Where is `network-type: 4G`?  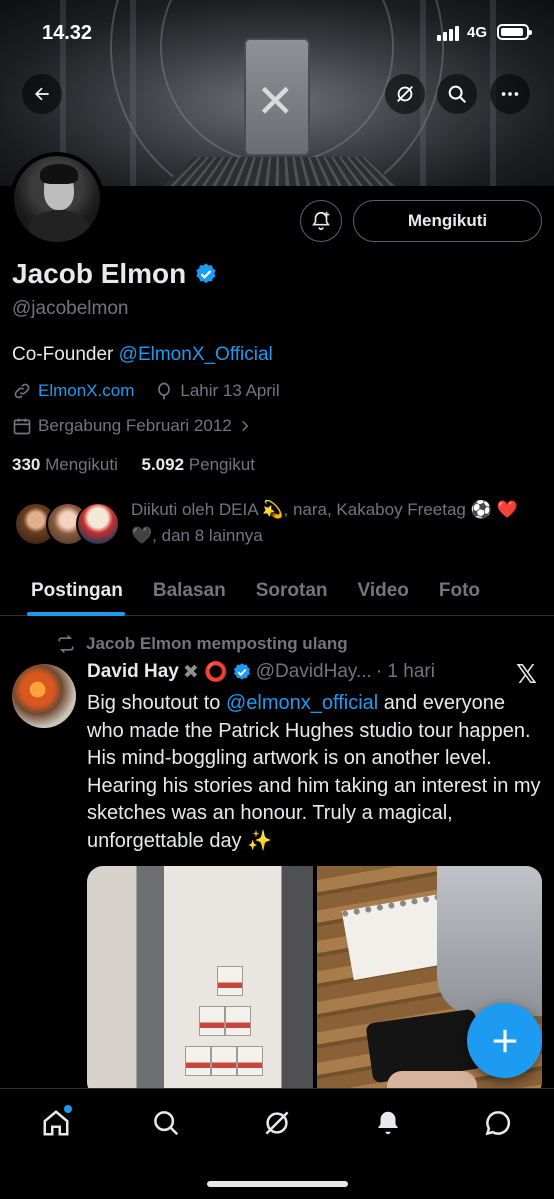
network-type: 4G is located at coordinates (477, 32).